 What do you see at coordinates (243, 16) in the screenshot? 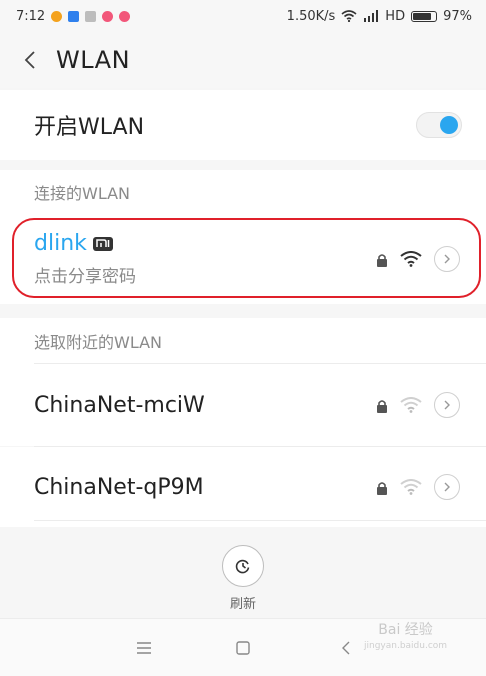
I see `status-bar: 7:12 1.50K/s HD 97%` at bounding box center [243, 16].